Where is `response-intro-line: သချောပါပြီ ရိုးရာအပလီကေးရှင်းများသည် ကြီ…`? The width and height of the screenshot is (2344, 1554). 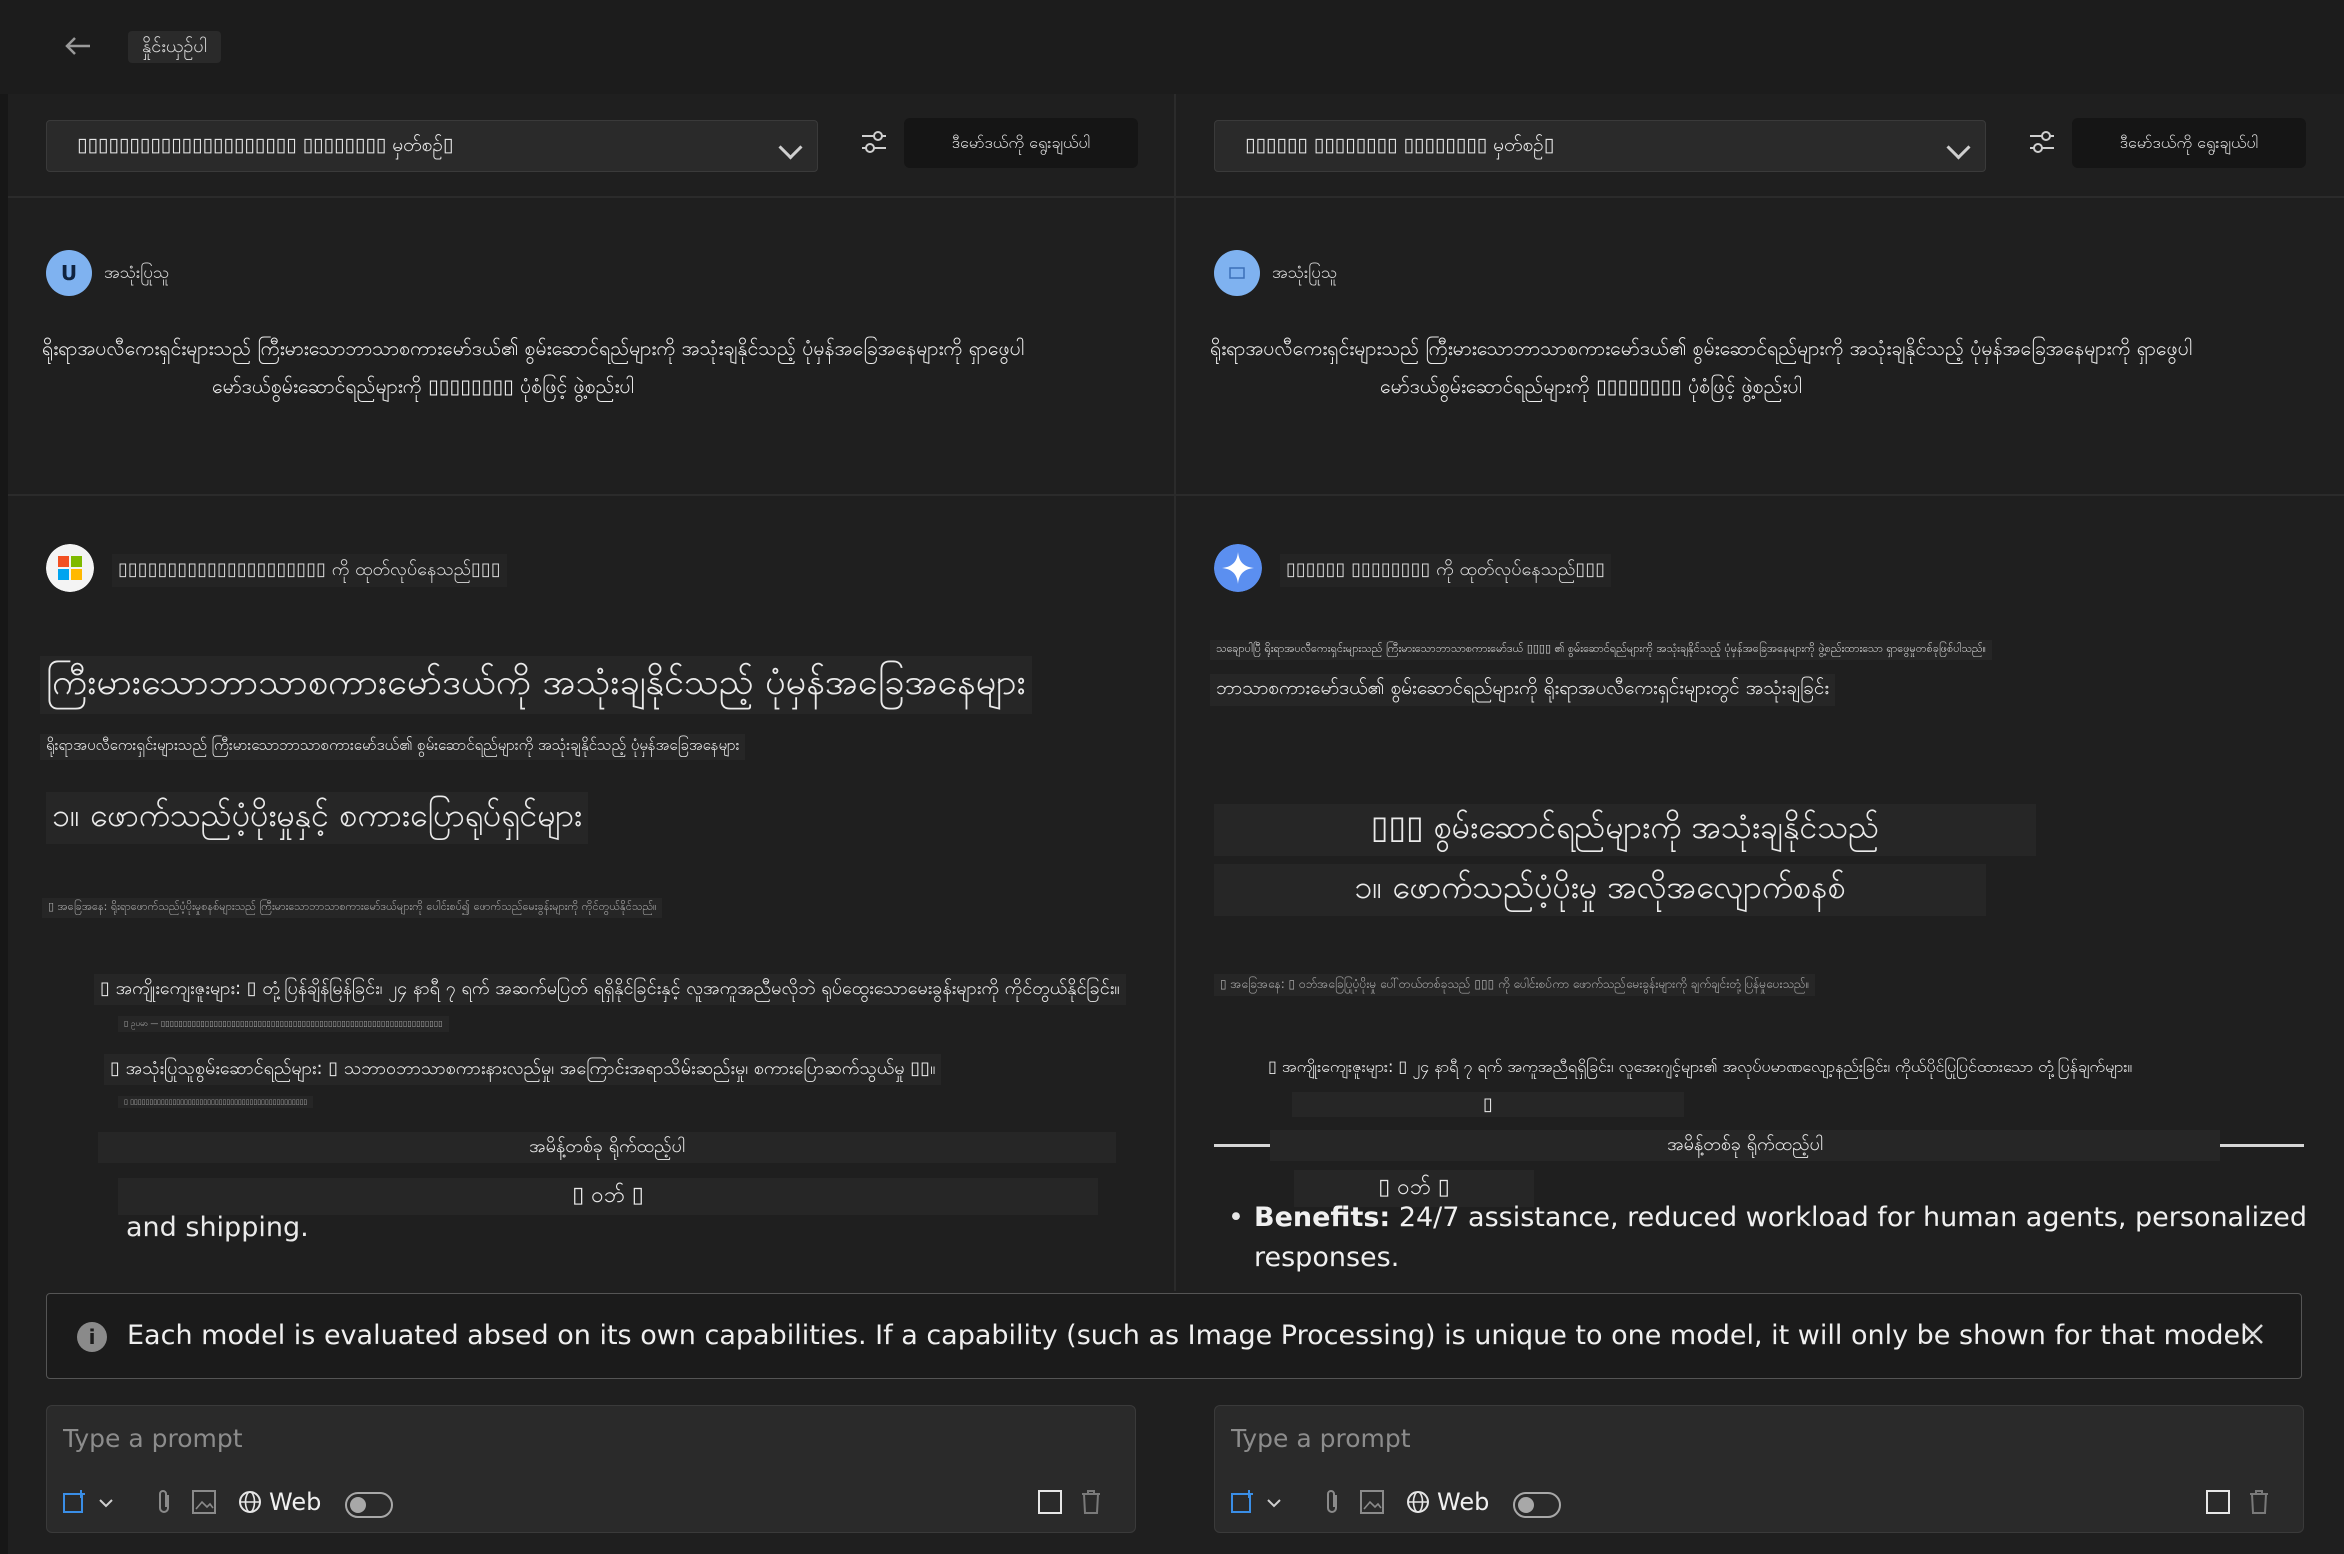
response-intro-line: သချောပါပြီ ရိုးရာအပလီကေးရှင်းများသည် ကြီ… is located at coordinates (1601, 650).